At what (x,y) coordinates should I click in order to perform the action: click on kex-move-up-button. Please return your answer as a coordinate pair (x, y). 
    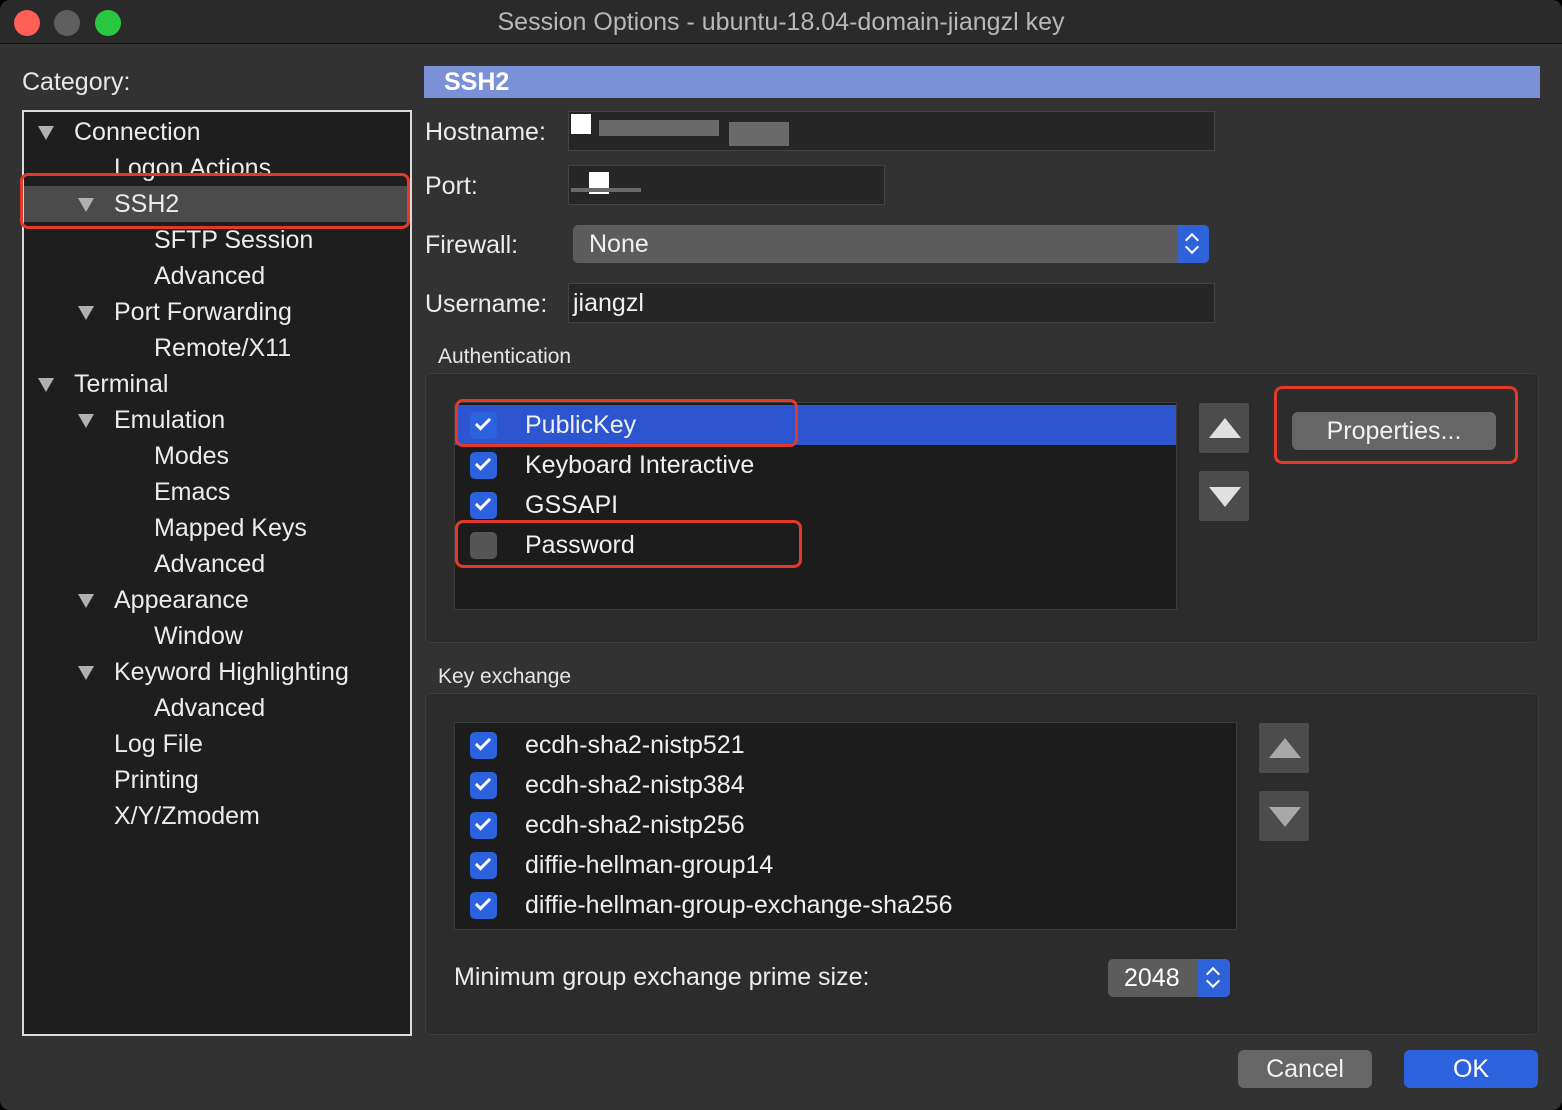
    Looking at the image, I should click on (1284, 748).